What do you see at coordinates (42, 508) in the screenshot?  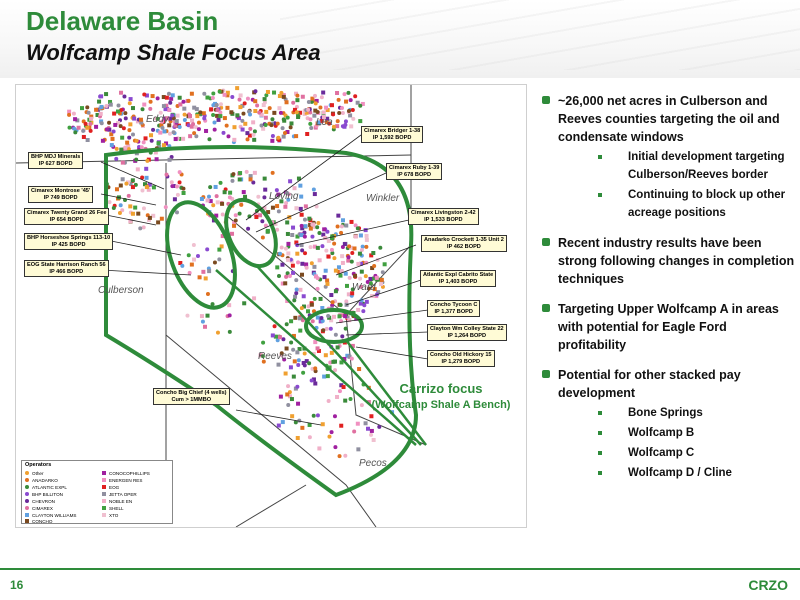 I see `legend-label: CIMAREX` at bounding box center [42, 508].